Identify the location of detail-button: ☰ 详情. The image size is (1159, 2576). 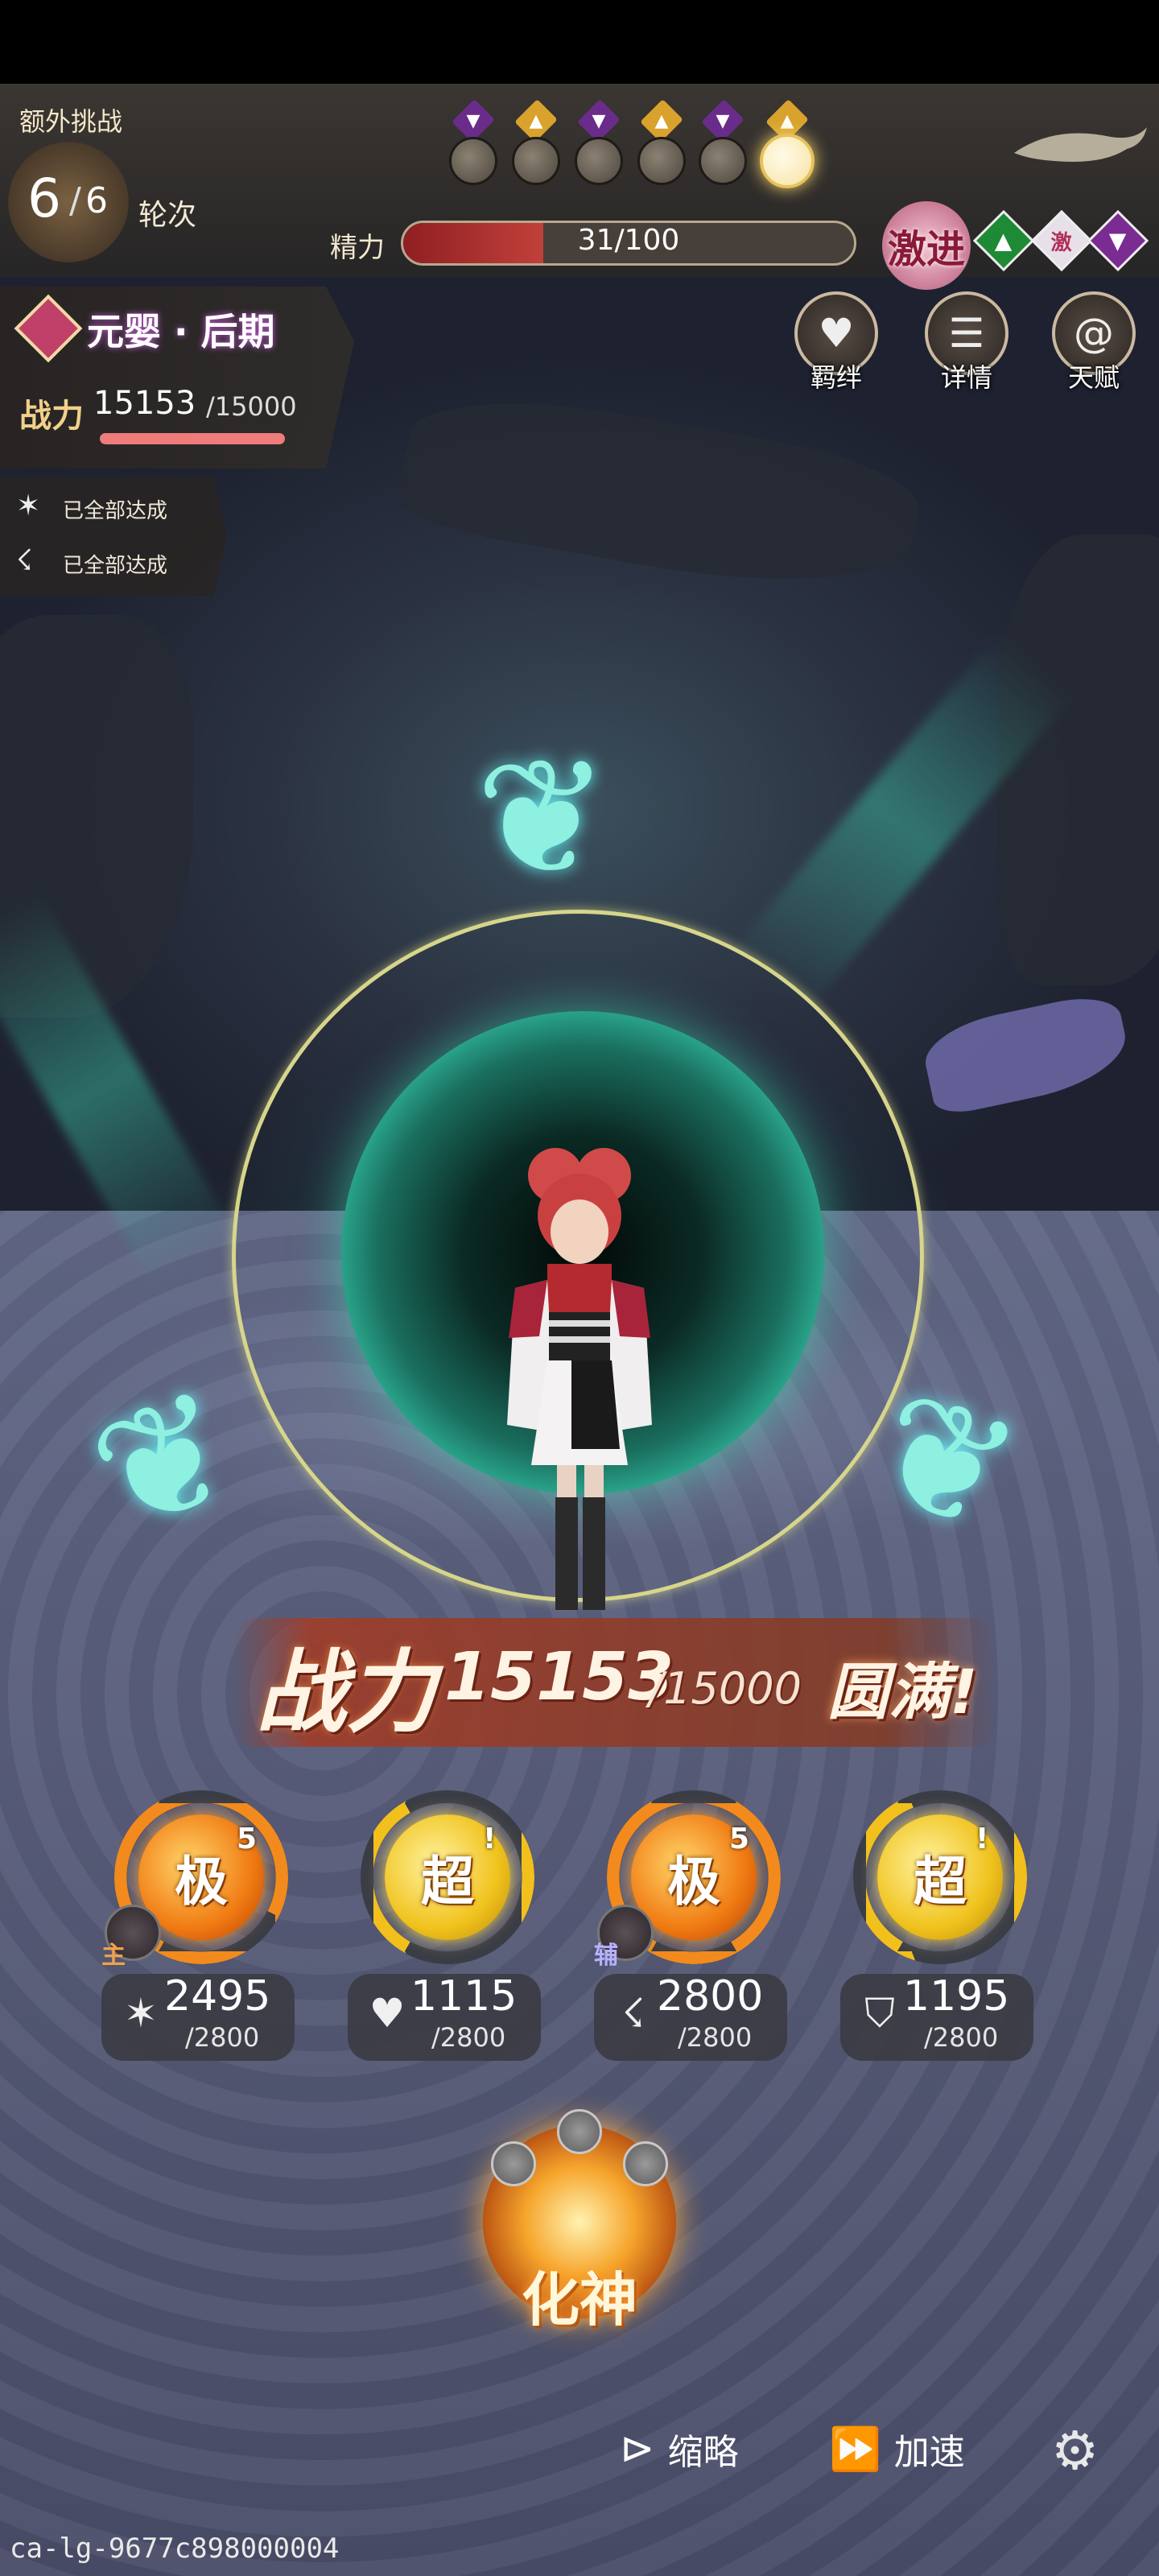
(966, 343).